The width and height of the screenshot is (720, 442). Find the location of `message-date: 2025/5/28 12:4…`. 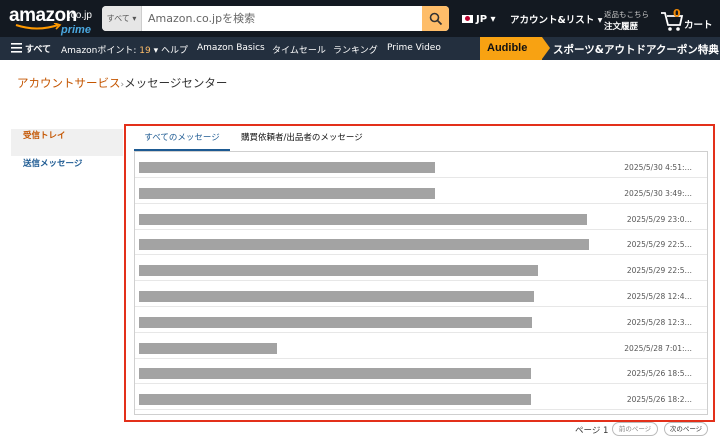

message-date: 2025/5/28 12:4… is located at coordinates (659, 296).